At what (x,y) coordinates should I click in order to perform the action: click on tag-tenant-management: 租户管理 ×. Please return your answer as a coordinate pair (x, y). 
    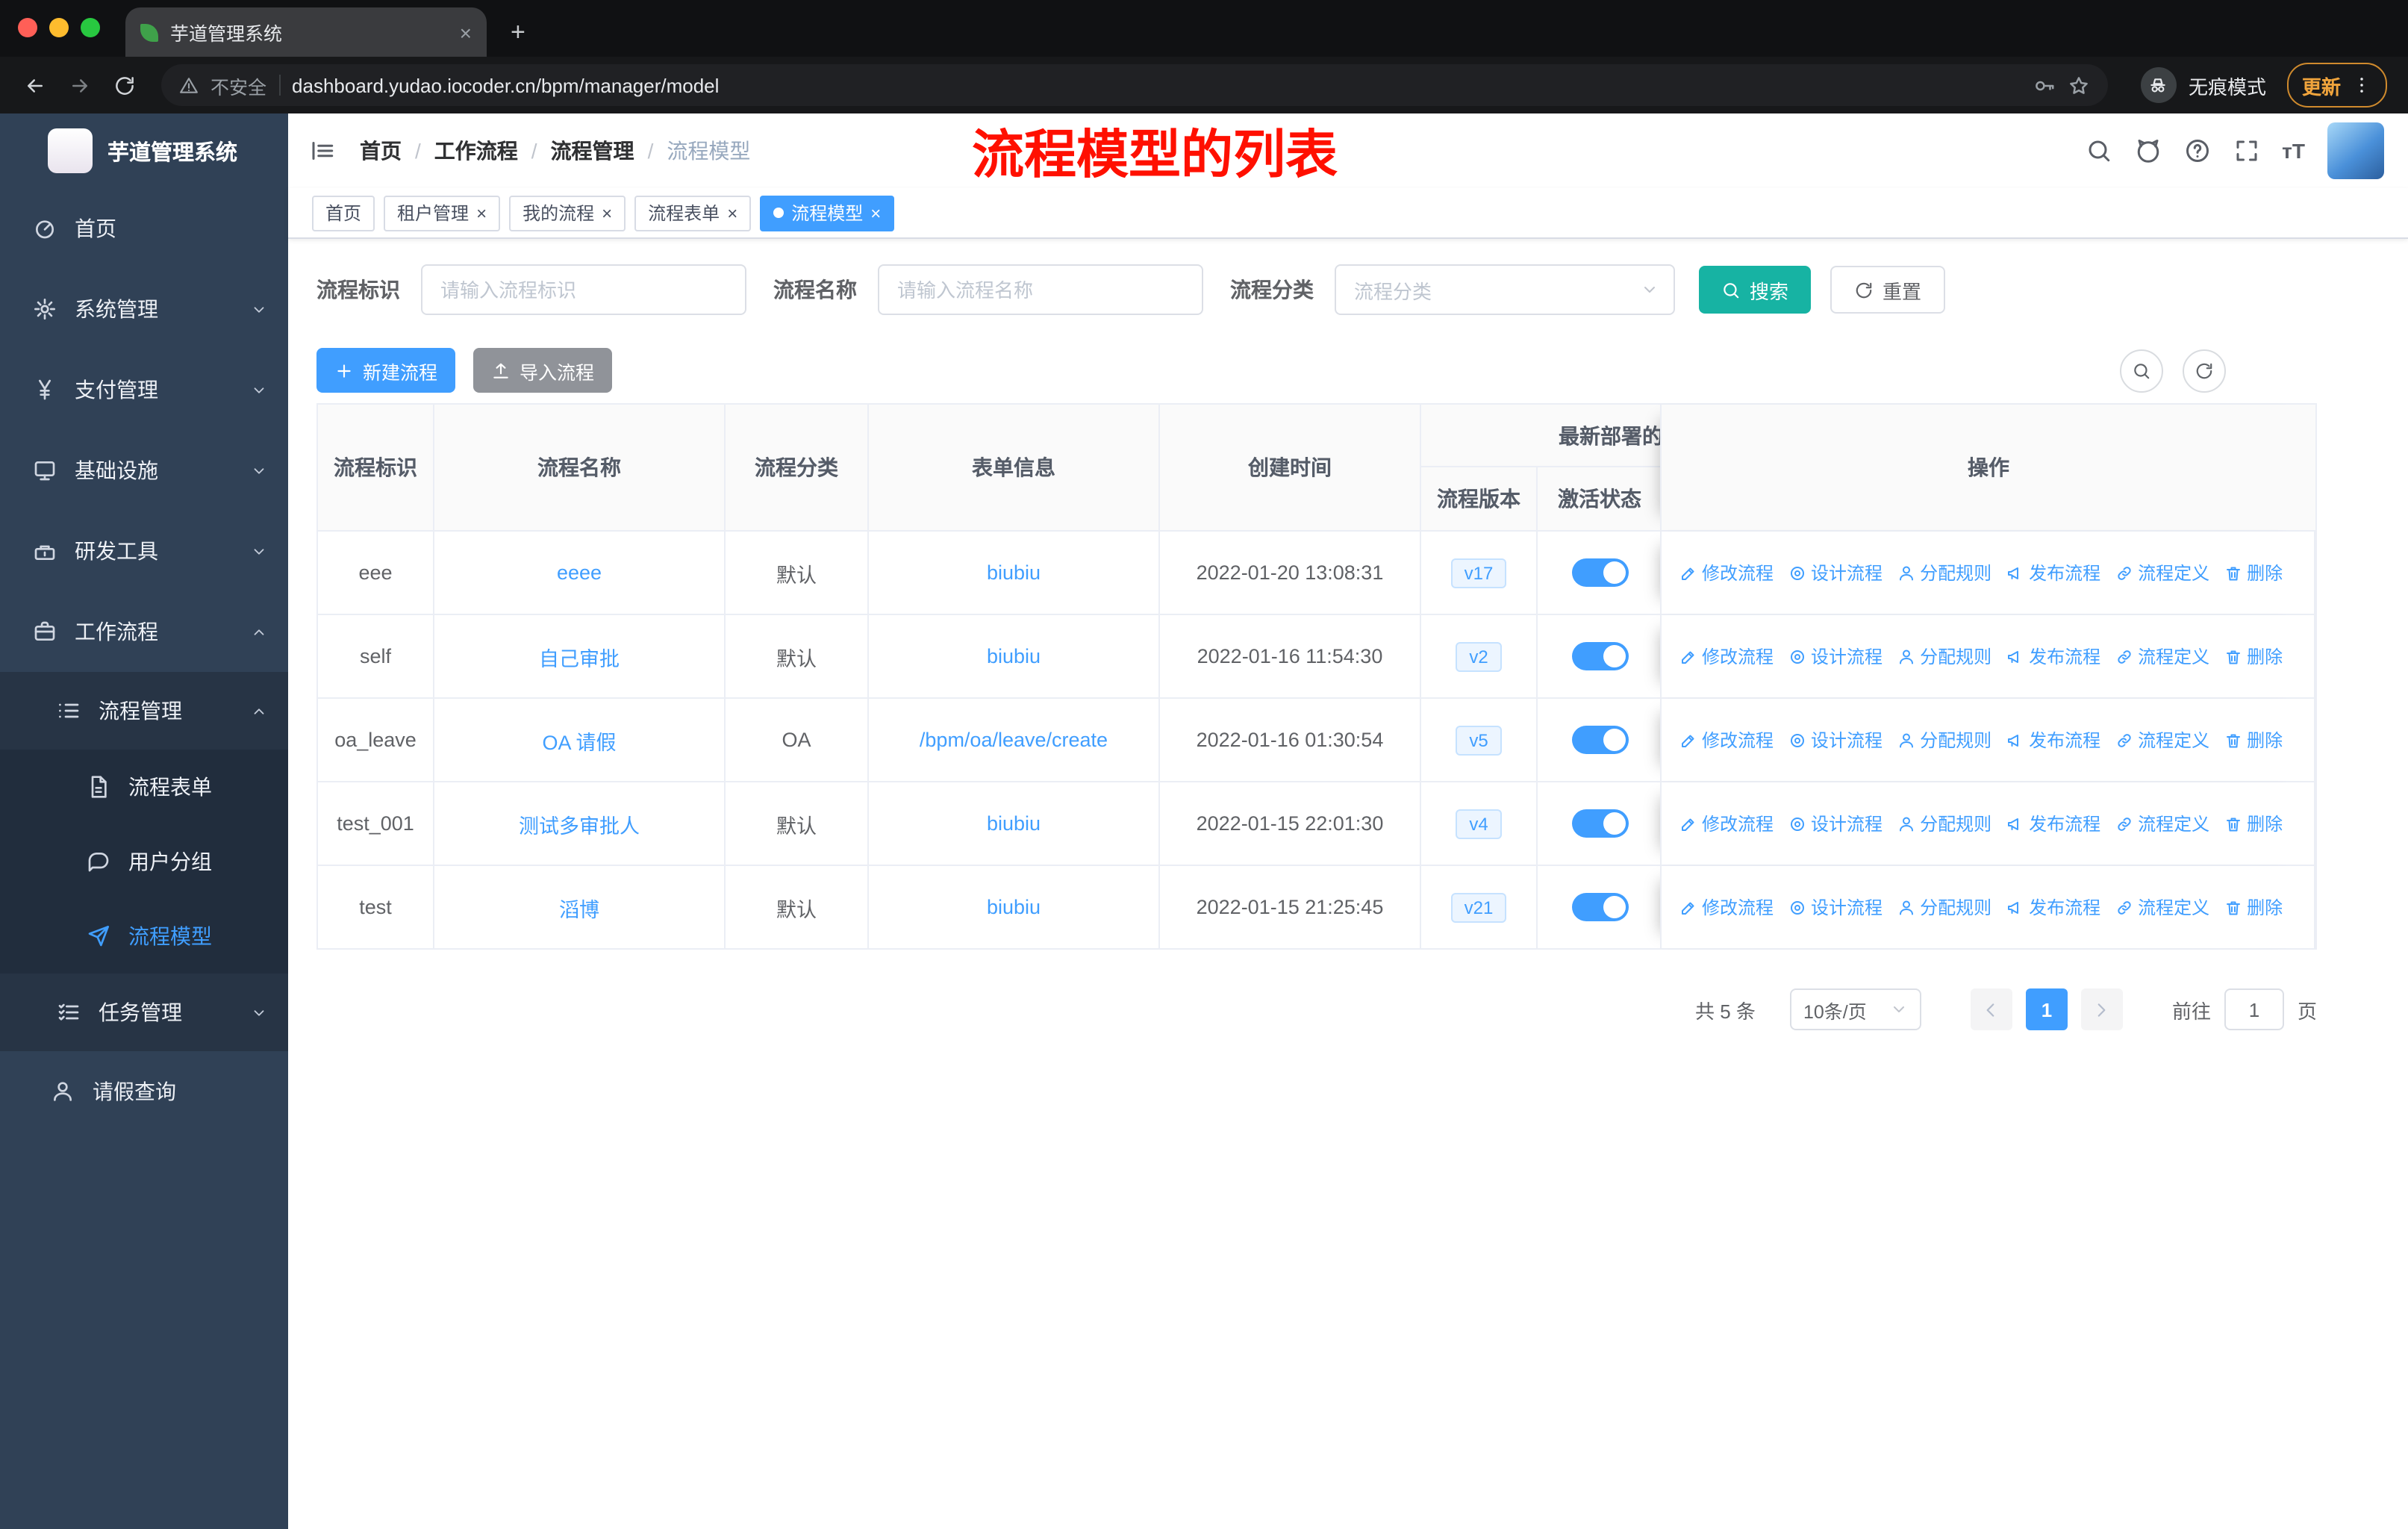
    Looking at the image, I should click on (442, 213).